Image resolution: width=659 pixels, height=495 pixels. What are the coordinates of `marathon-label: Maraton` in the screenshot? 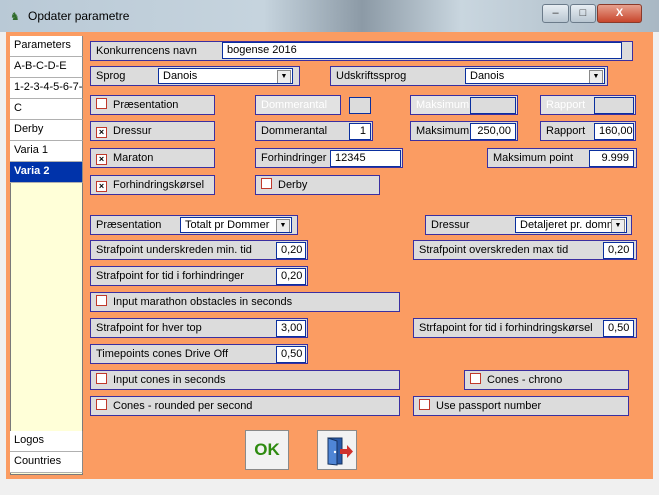 It's located at (133, 158).